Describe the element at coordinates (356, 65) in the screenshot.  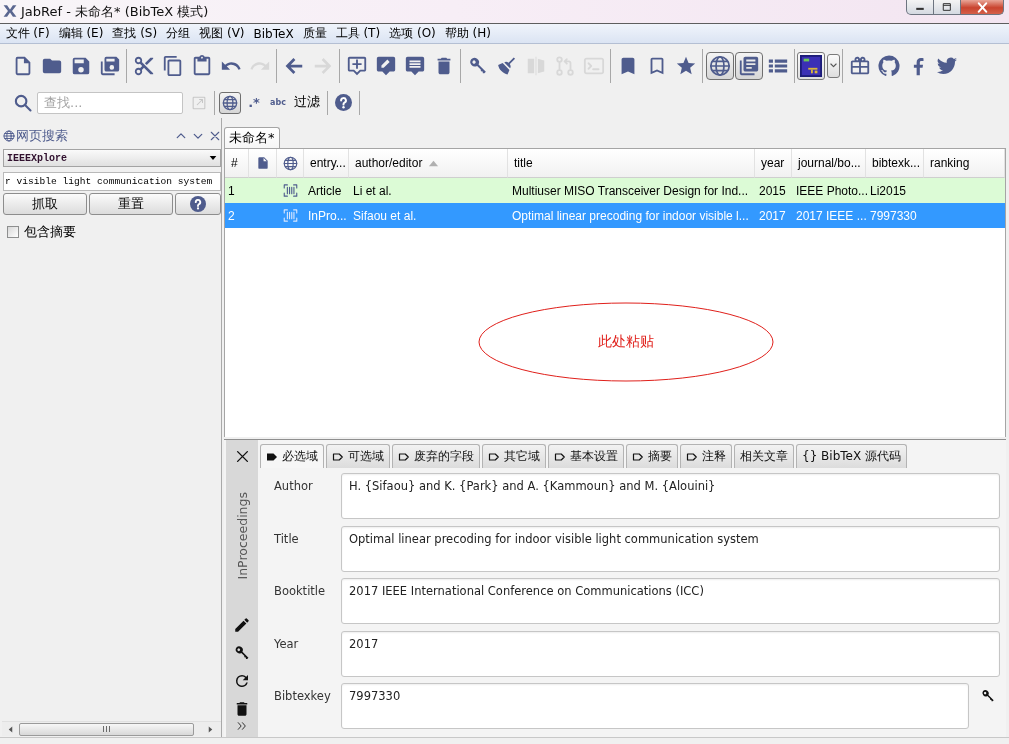
I see `comment-plus-icon` at that location.